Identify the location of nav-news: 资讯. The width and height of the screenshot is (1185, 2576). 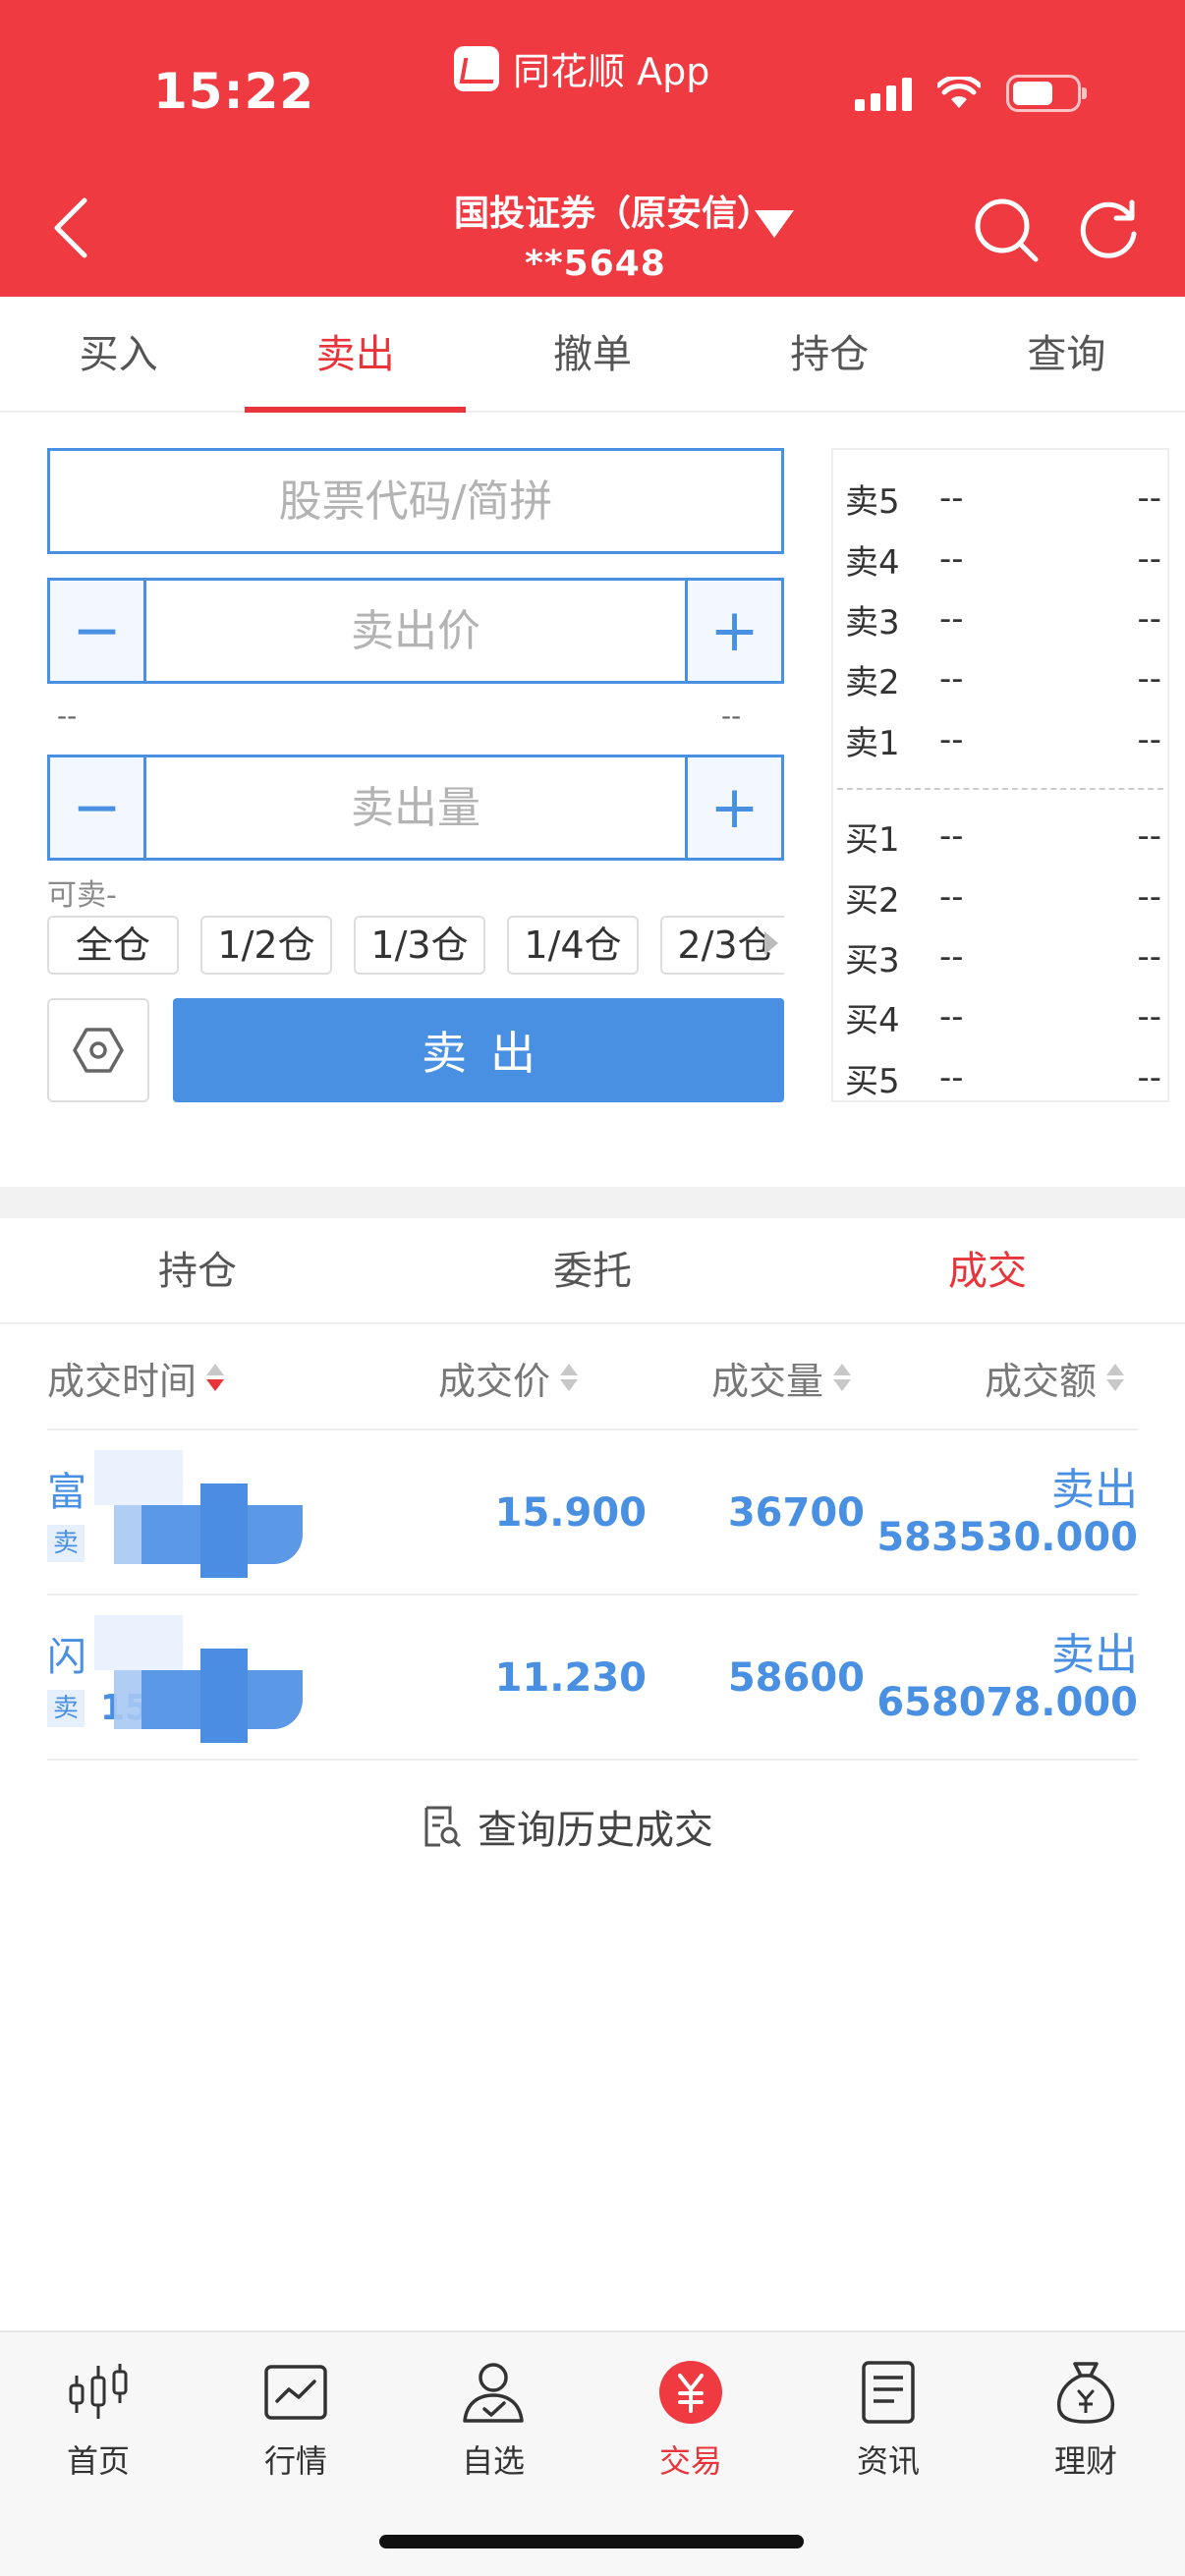
(889, 2423).